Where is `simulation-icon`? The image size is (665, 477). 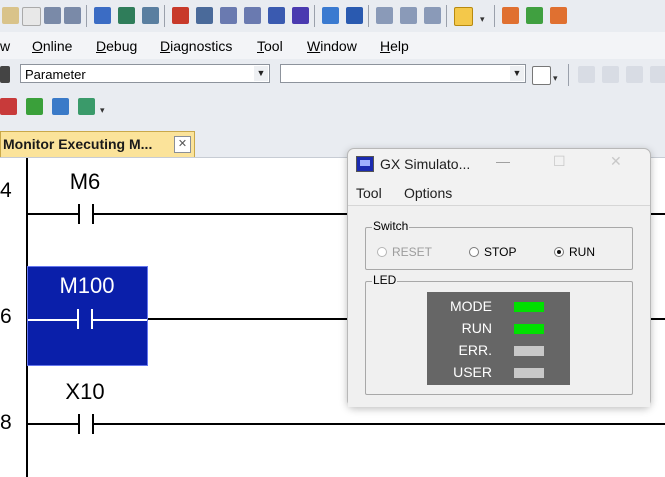
simulation-icon is located at coordinates (463, 16).